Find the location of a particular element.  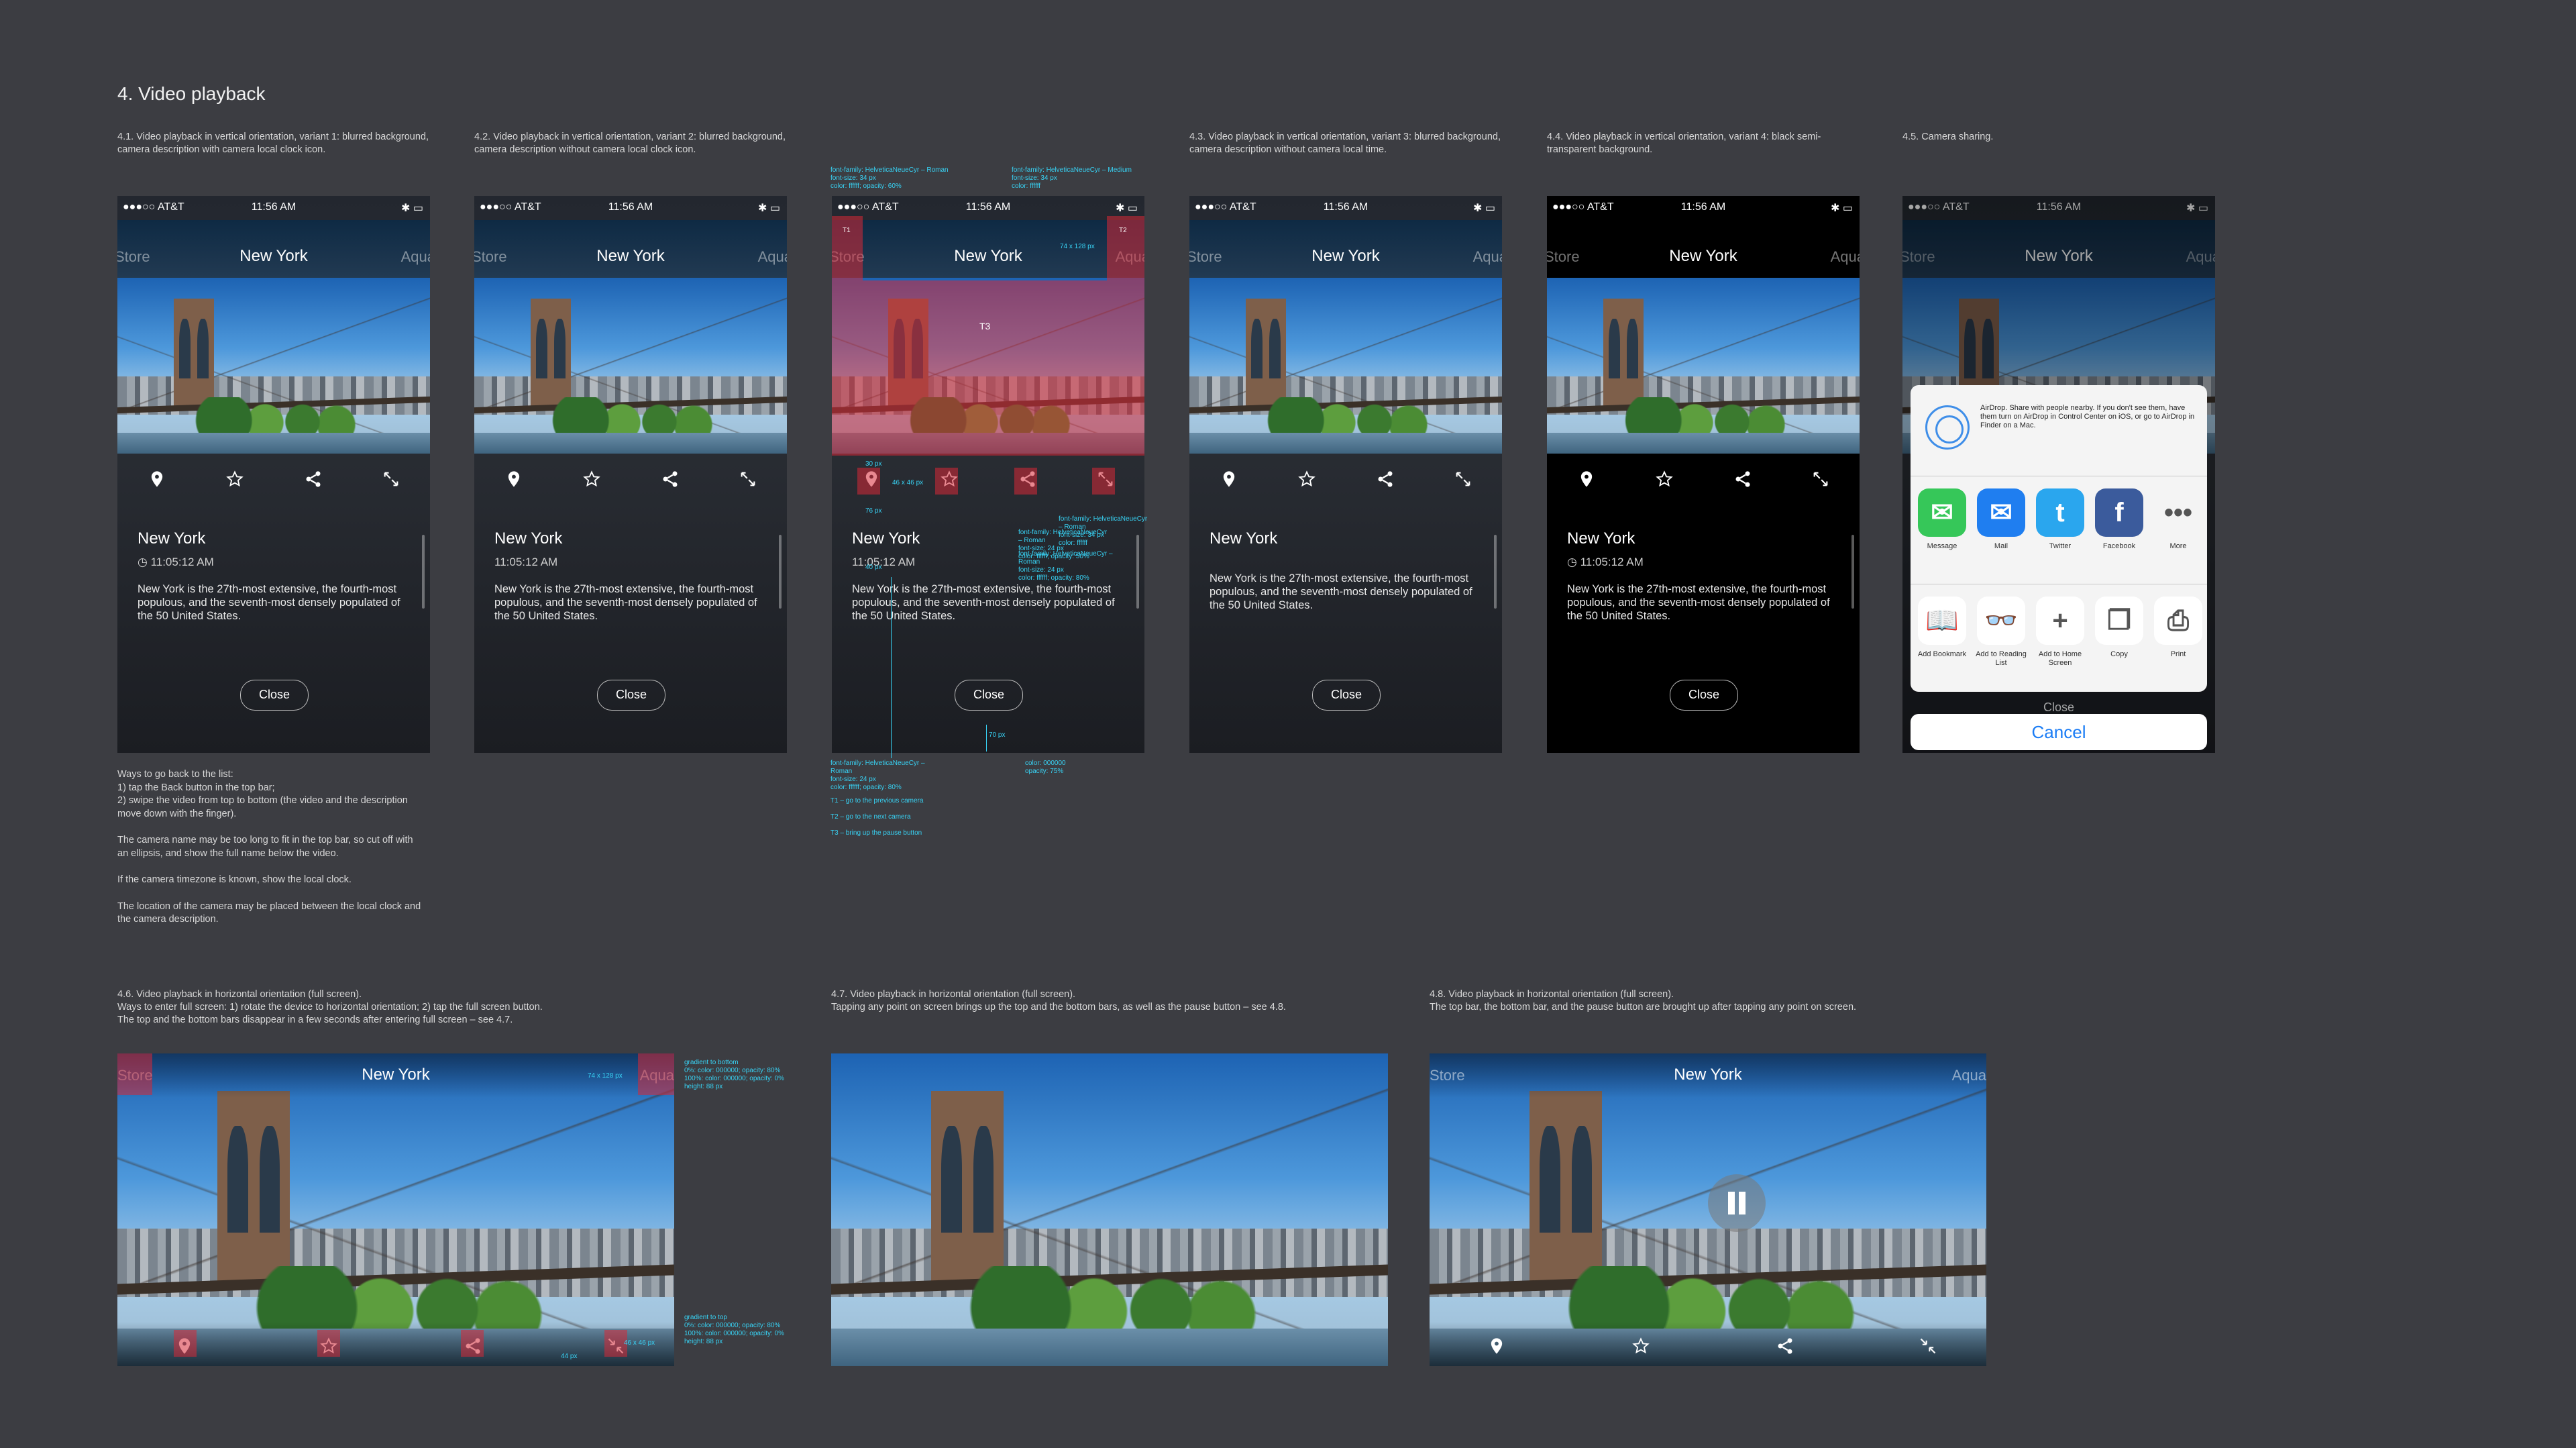

action-icon: ❐ is located at coordinates (2119, 621).